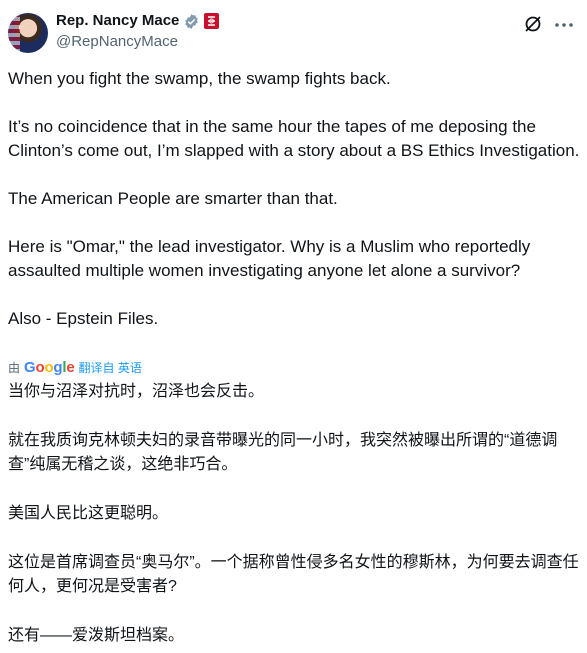  What do you see at coordinates (28, 33) in the screenshot?
I see `avatar` at bounding box center [28, 33].